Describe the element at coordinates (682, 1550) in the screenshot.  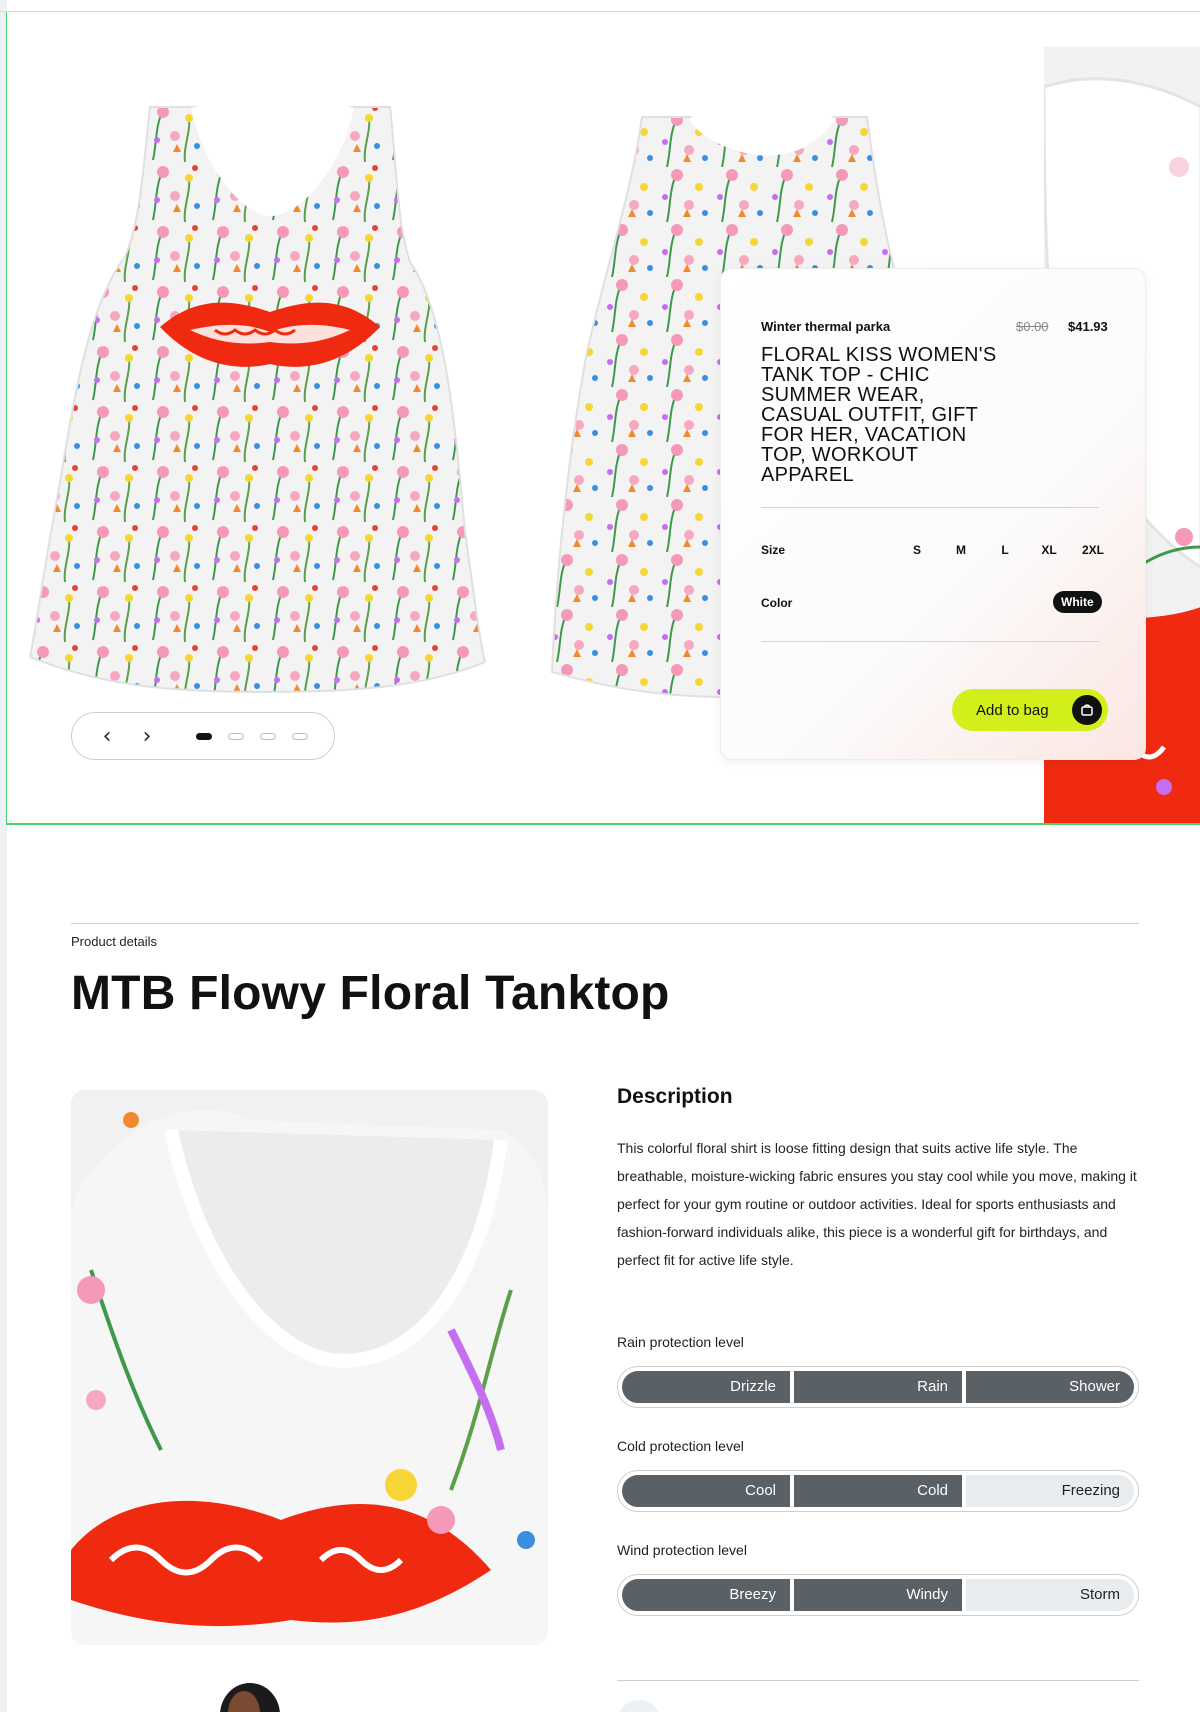
I see `wind-protection-label: Wind protection level` at that location.